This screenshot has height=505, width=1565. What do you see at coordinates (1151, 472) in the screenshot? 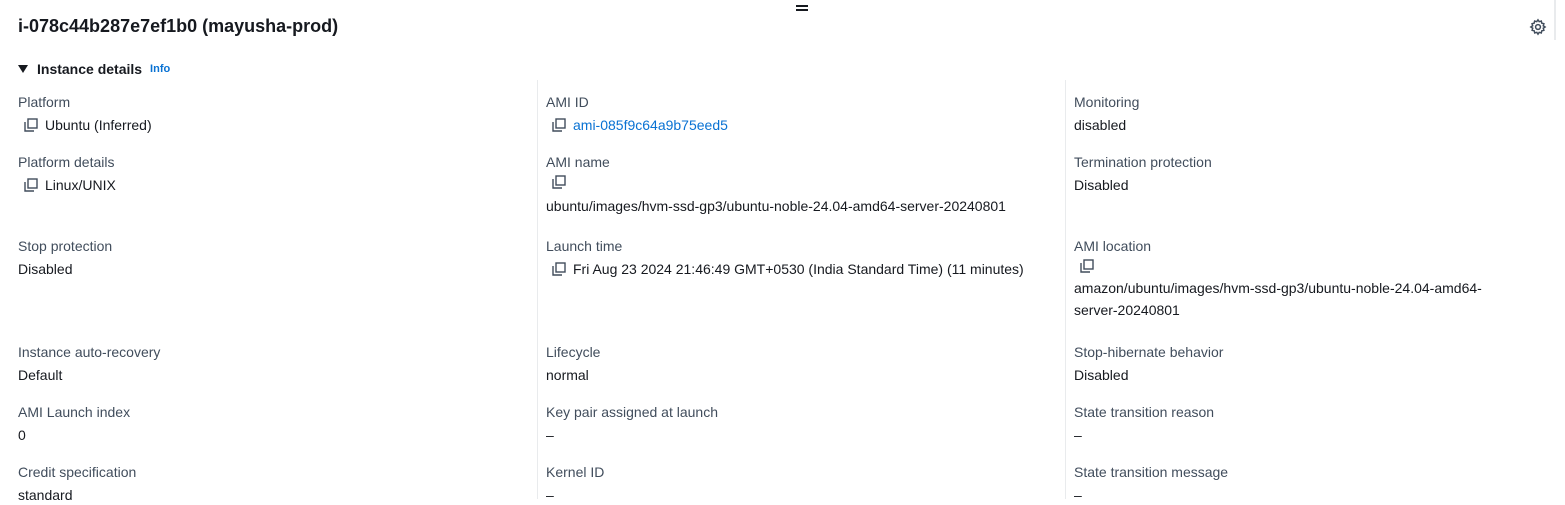
I see `field-label: State transition message` at bounding box center [1151, 472].